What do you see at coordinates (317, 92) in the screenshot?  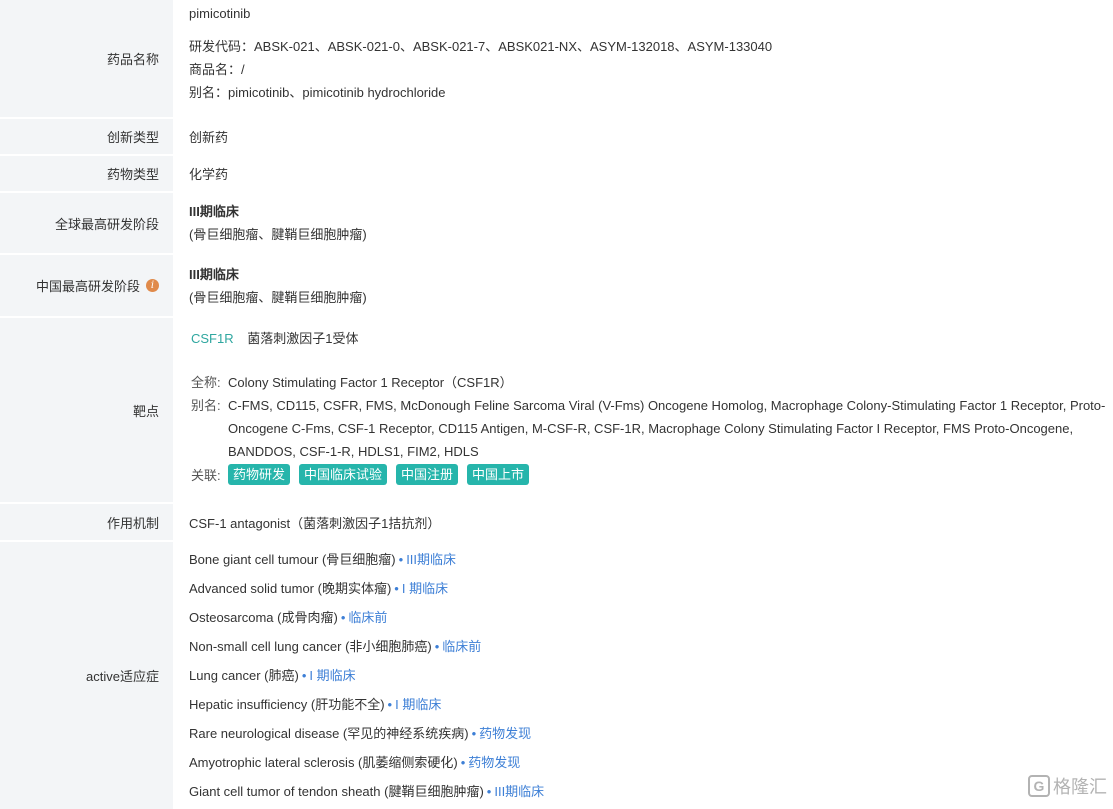 I see `drug-alias: 别名：pimicotinib、pimicotinib hydrochloride` at bounding box center [317, 92].